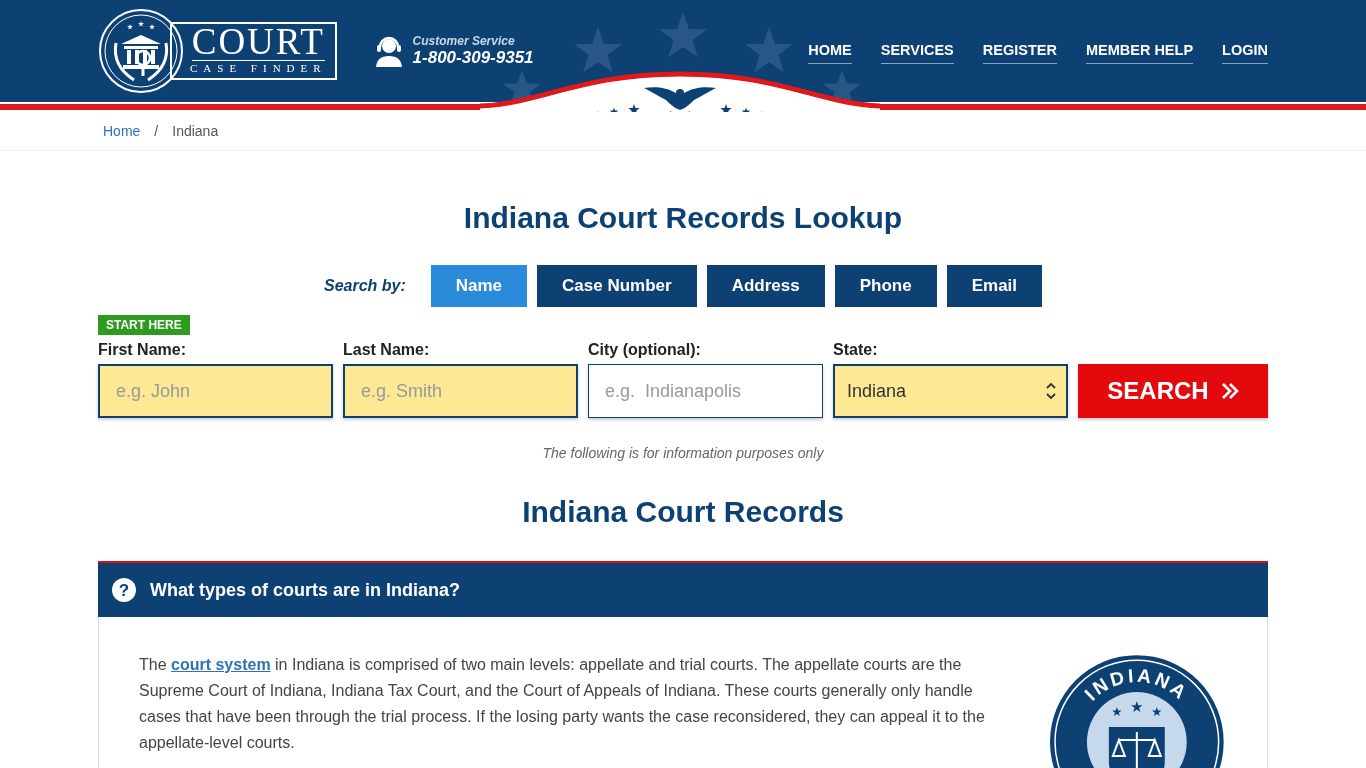 Image resolution: width=1366 pixels, height=768 pixels. I want to click on nav-link: LOGIN, so click(1245, 53).